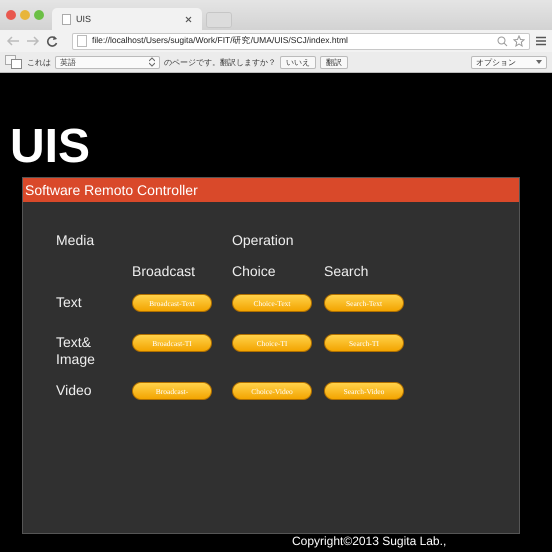 The width and height of the screenshot is (552, 552). I want to click on menu-icon, so click(541, 41).